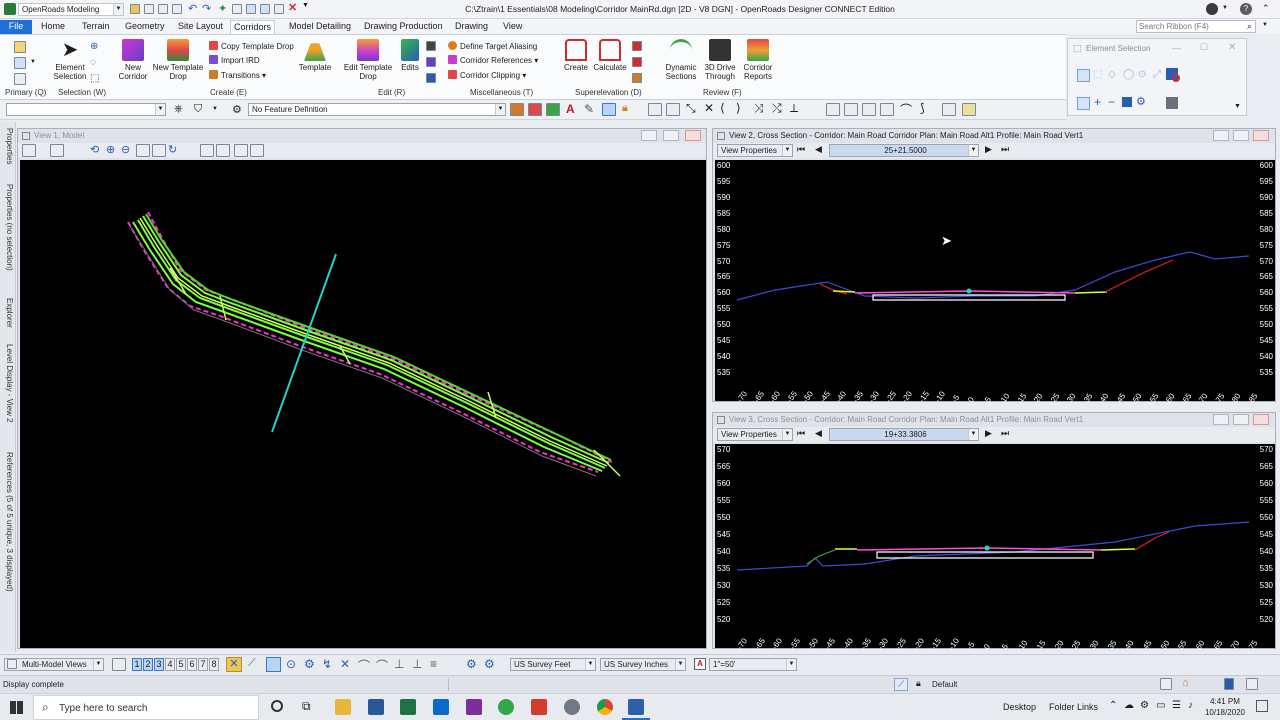 The height and width of the screenshot is (720, 1280). I want to click on app-icon-gray, so click(572, 707).